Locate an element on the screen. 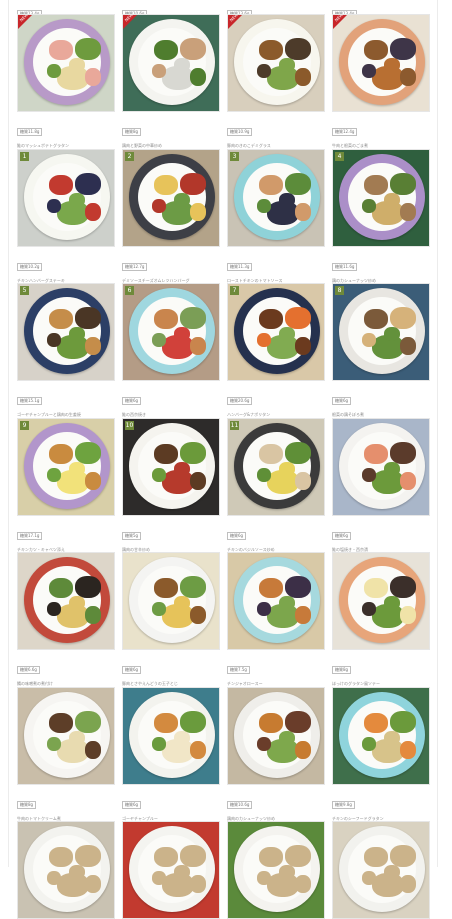 The image size is (452, 919). dish-photo: 1 is located at coordinates (66, 197).